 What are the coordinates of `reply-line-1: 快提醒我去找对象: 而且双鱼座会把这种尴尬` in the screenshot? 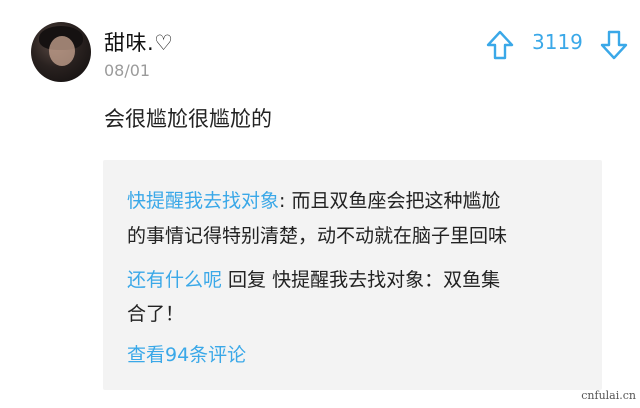 It's located at (313, 199).